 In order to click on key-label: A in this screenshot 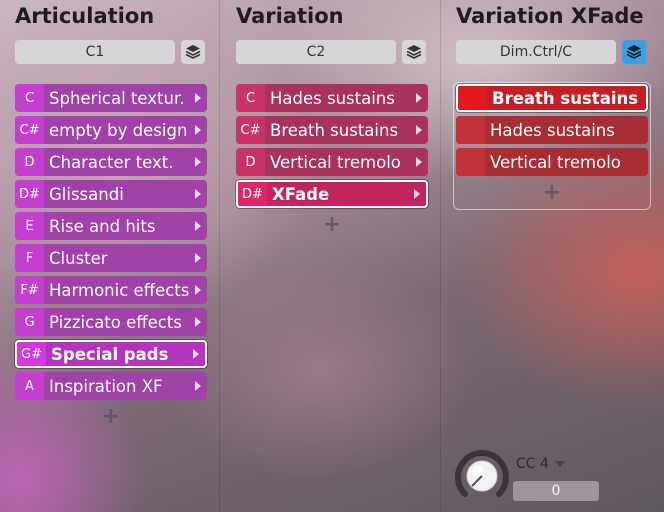, I will do `click(29, 386)`.